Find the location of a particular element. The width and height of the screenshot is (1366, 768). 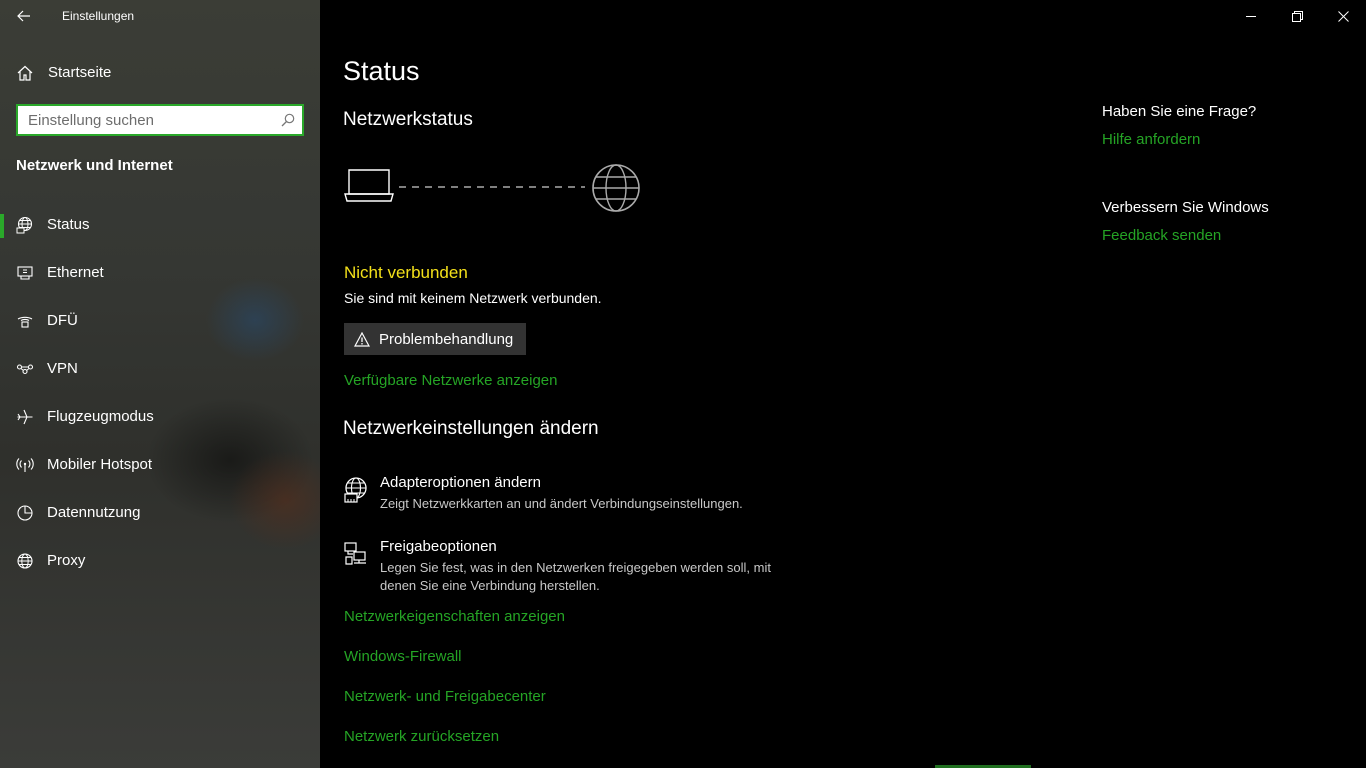

close-button is located at coordinates (1343, 16).